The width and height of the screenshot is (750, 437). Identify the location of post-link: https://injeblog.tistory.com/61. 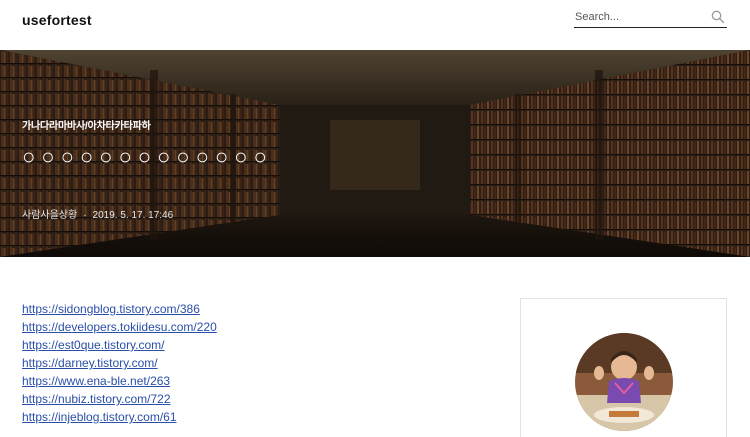
(99, 417).